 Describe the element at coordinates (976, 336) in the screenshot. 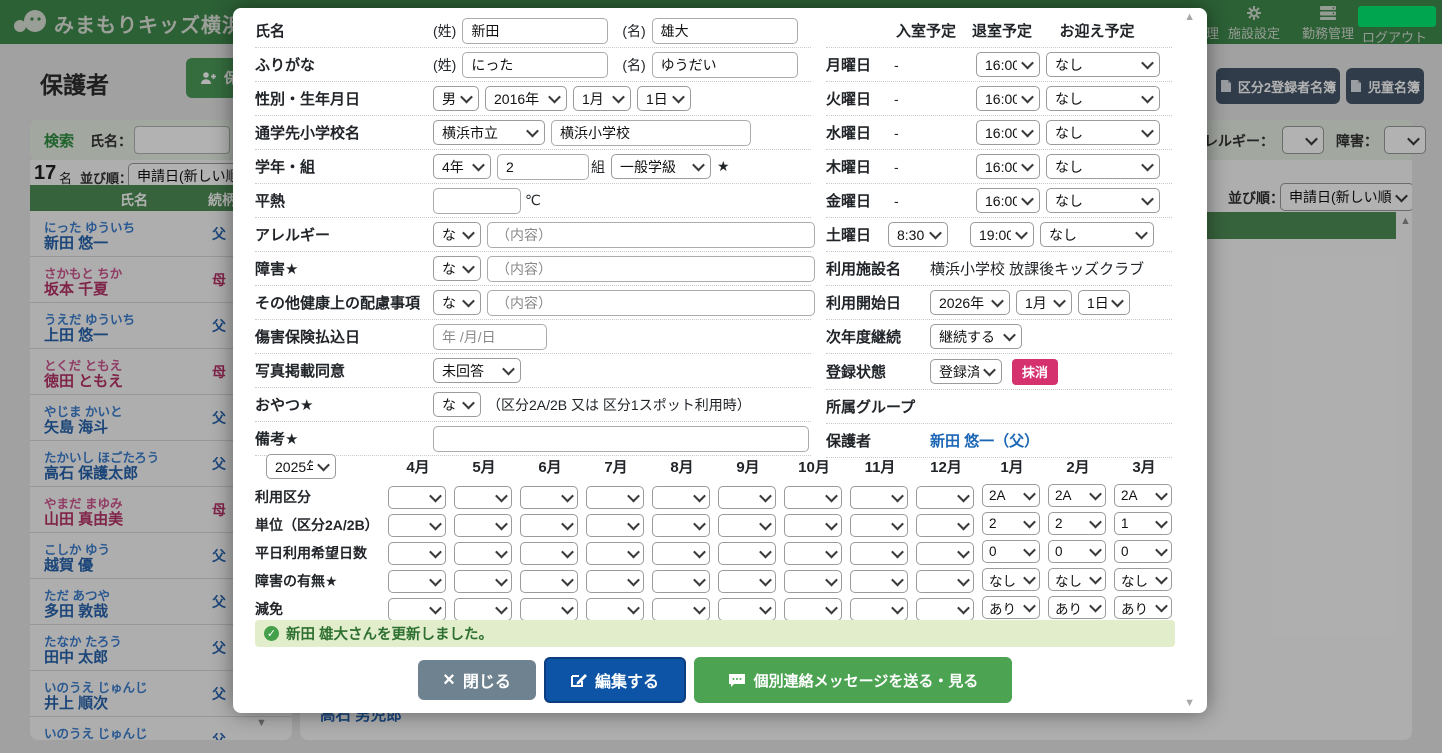

I see `continue-select: 継続する` at that location.